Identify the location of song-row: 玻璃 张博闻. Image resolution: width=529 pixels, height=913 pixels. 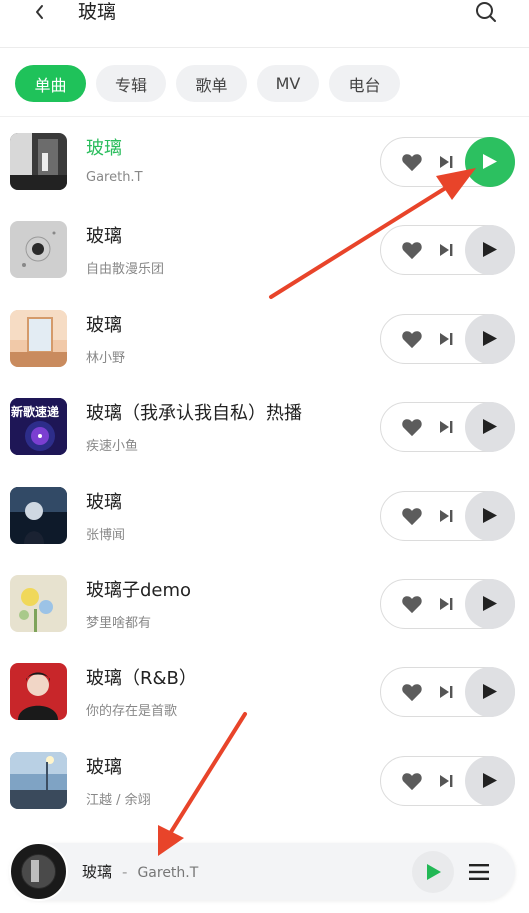
(264, 515).